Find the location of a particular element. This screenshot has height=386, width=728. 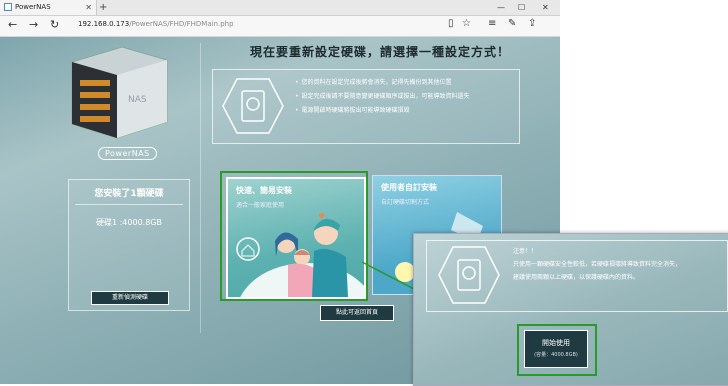

minimize-button: — is located at coordinates (501, 7).